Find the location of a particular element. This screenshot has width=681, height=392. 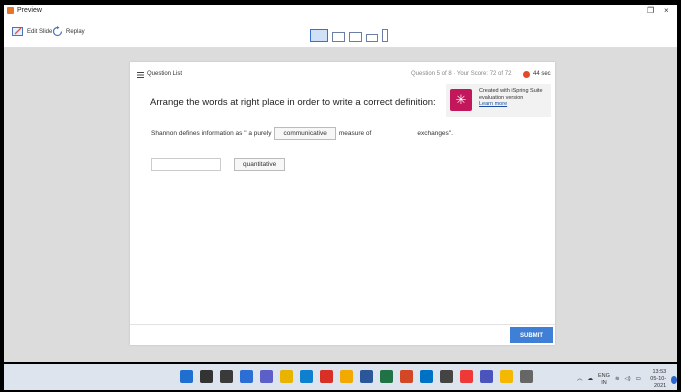

question-progress: Question 5 of 8 · Your Score: 72 of 72 is located at coordinates (461, 74).